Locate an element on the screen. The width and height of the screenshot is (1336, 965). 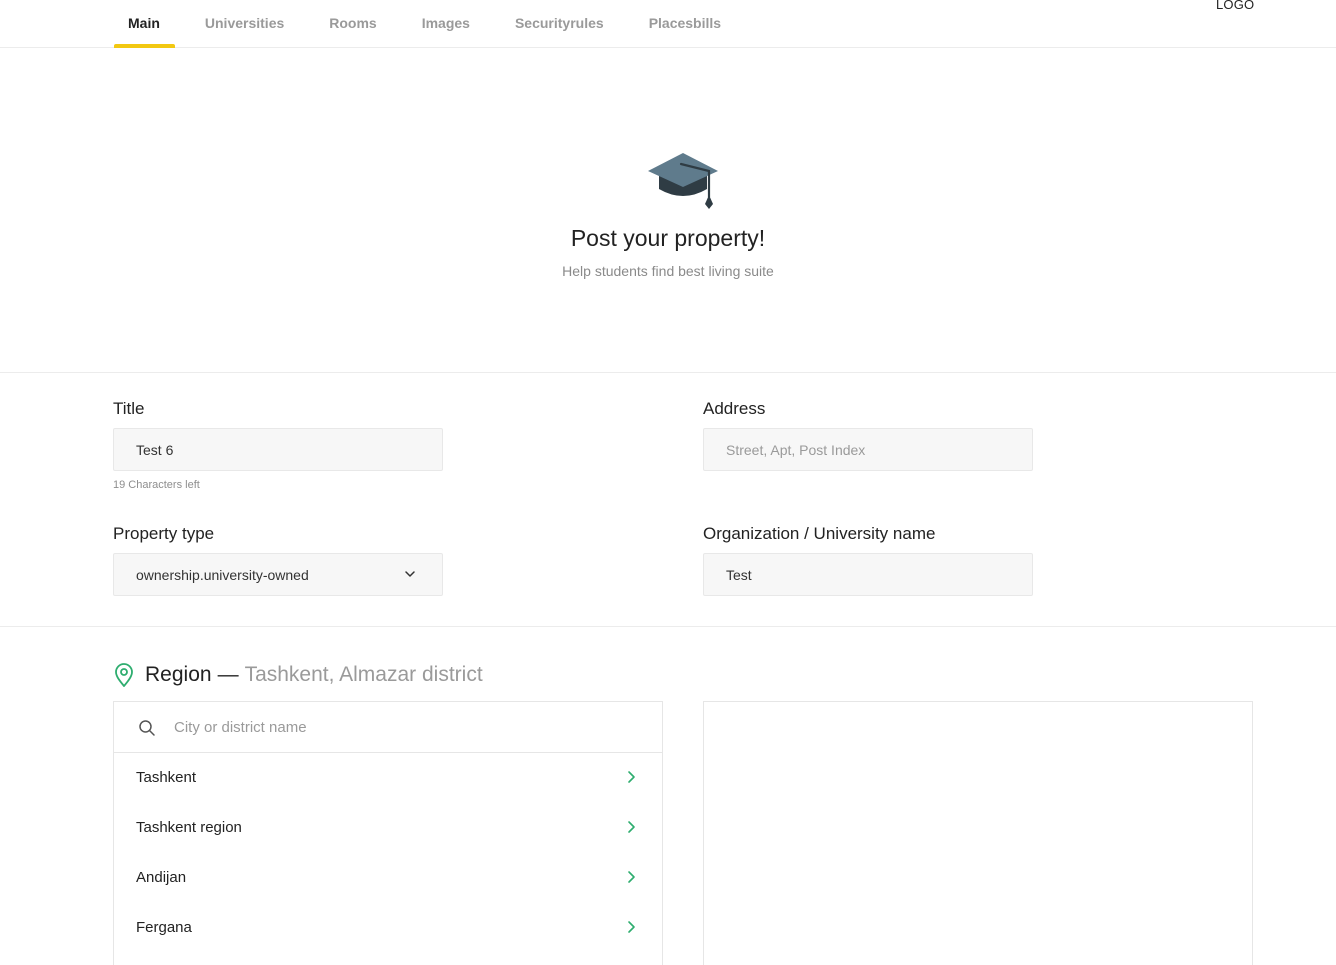
list-item-label: Tashkent region is located at coordinates (189, 827).